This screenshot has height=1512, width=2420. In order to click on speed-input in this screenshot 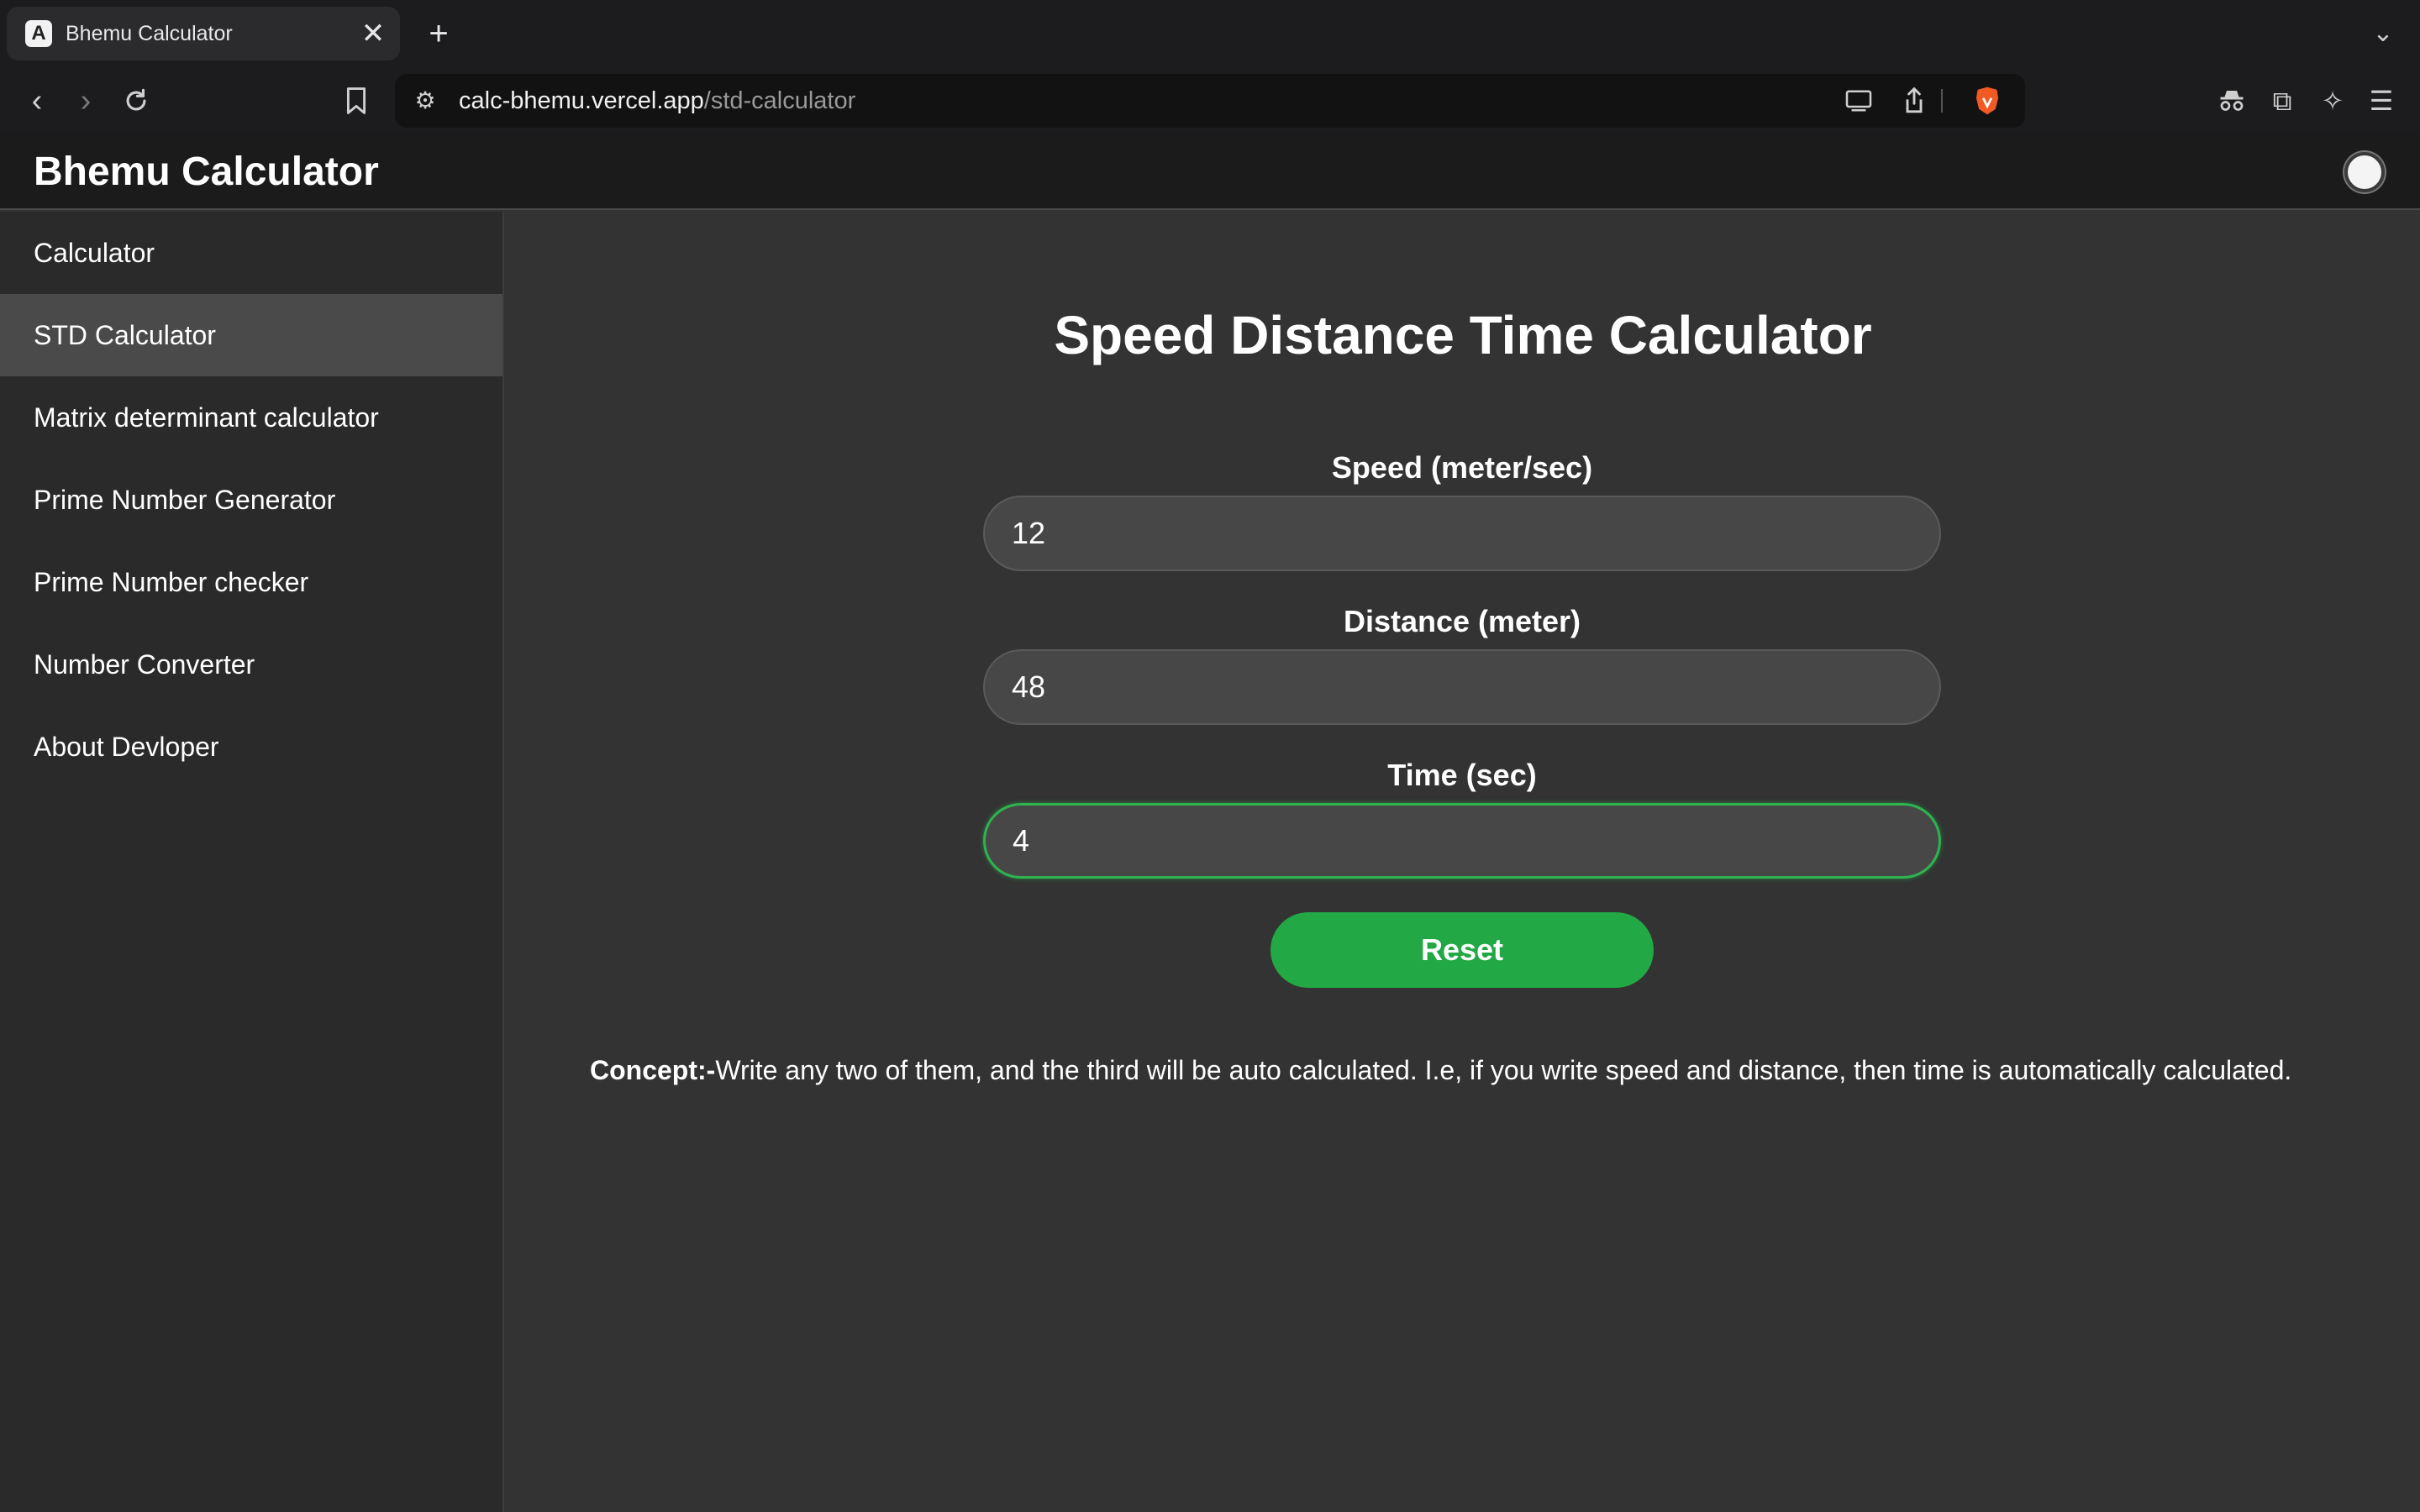, I will do `click(1462, 533)`.